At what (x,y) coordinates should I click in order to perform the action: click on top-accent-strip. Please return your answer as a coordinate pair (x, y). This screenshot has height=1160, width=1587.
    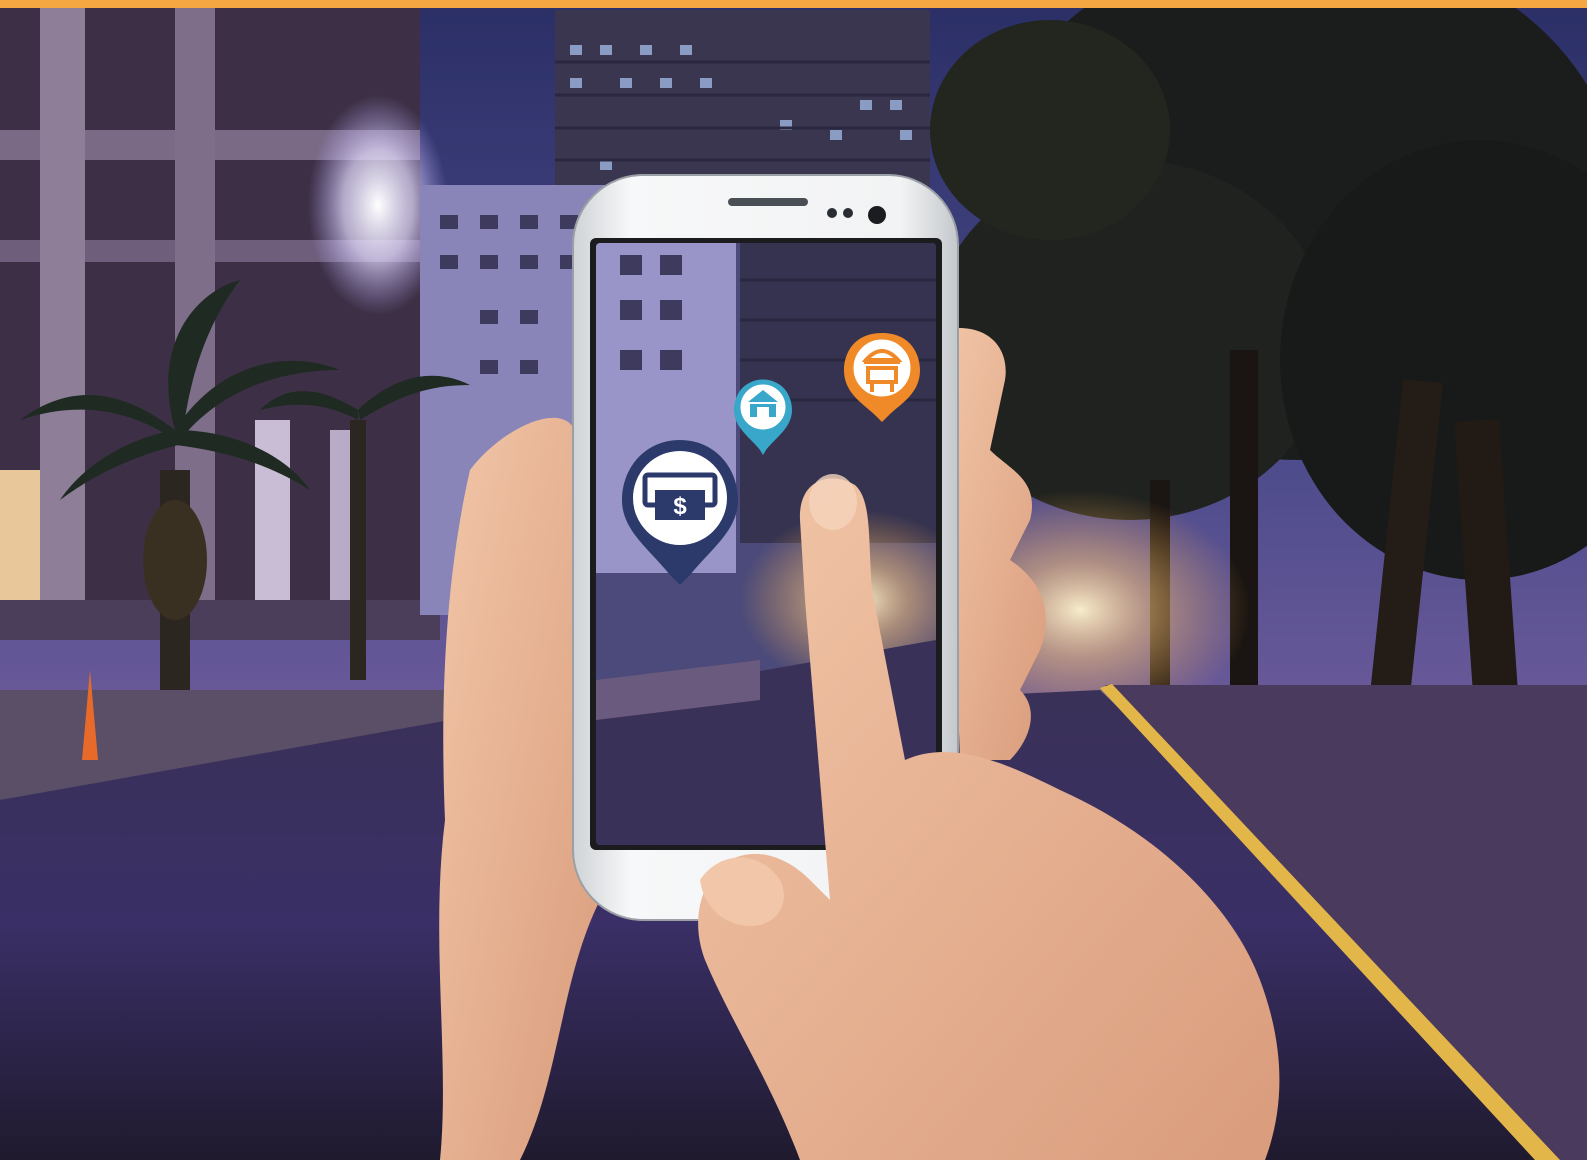
    Looking at the image, I should click on (793, 4).